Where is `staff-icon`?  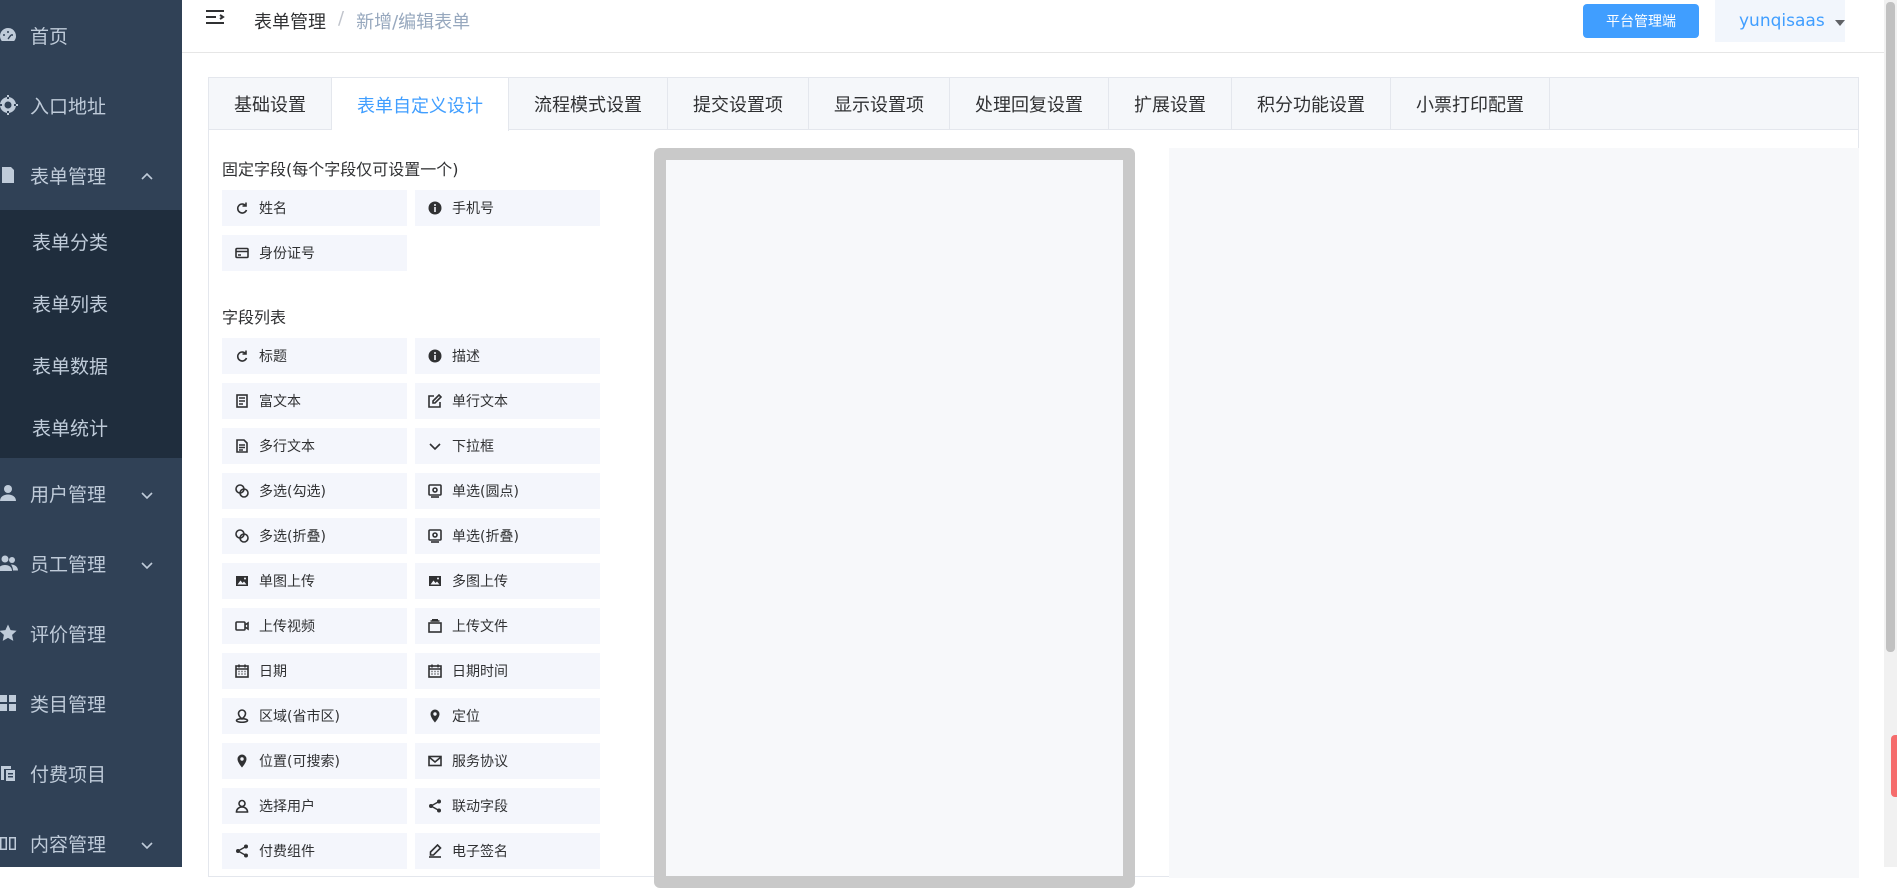 staff-icon is located at coordinates (15, 563).